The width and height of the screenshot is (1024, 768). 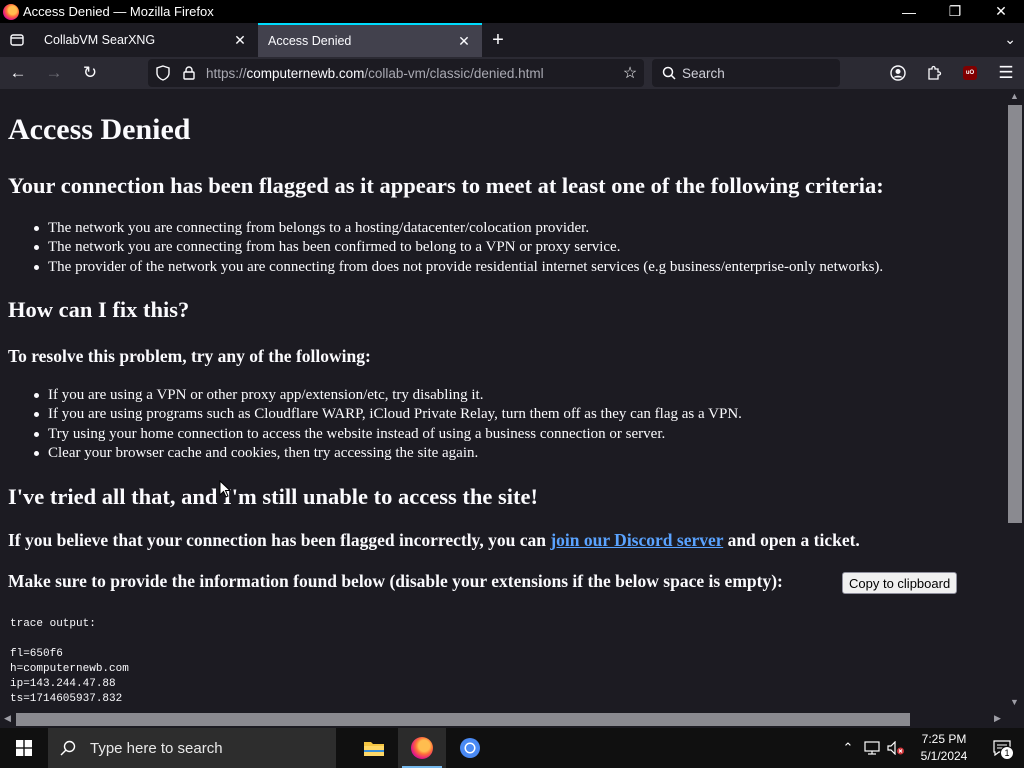 What do you see at coordinates (225, 489) in the screenshot?
I see `mouse-cursor-icon` at bounding box center [225, 489].